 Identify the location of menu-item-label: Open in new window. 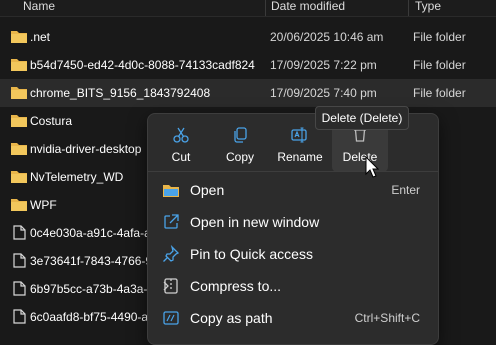
(255, 222).